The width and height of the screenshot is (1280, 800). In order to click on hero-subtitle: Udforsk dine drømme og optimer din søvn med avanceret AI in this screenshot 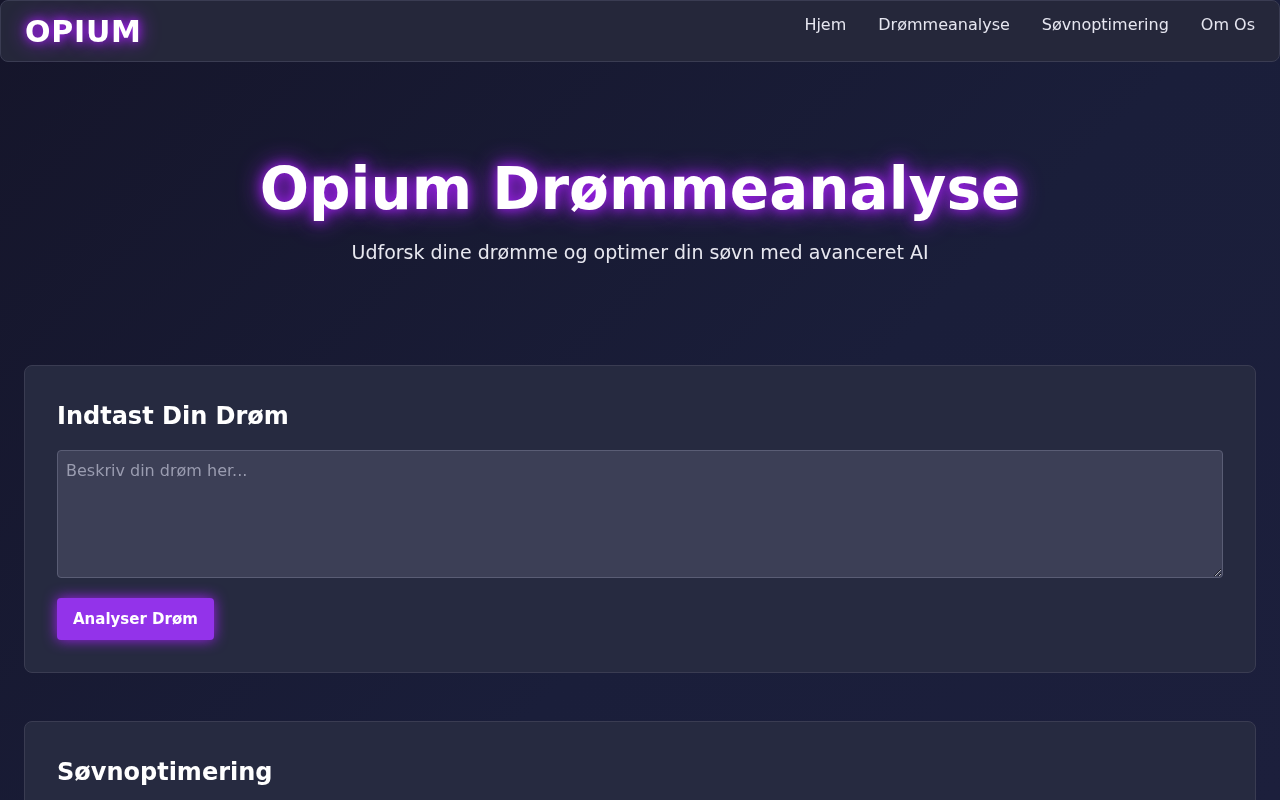, I will do `click(640, 252)`.